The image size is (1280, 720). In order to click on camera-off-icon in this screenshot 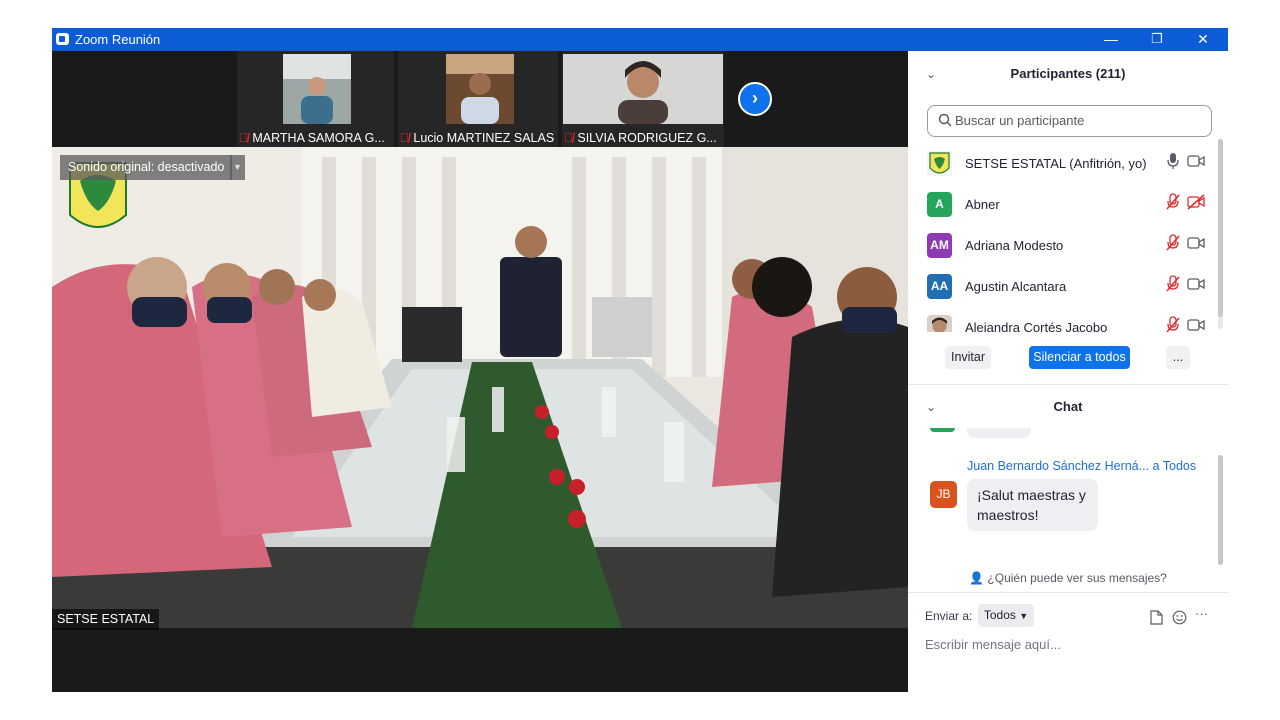, I will do `click(1196, 202)`.